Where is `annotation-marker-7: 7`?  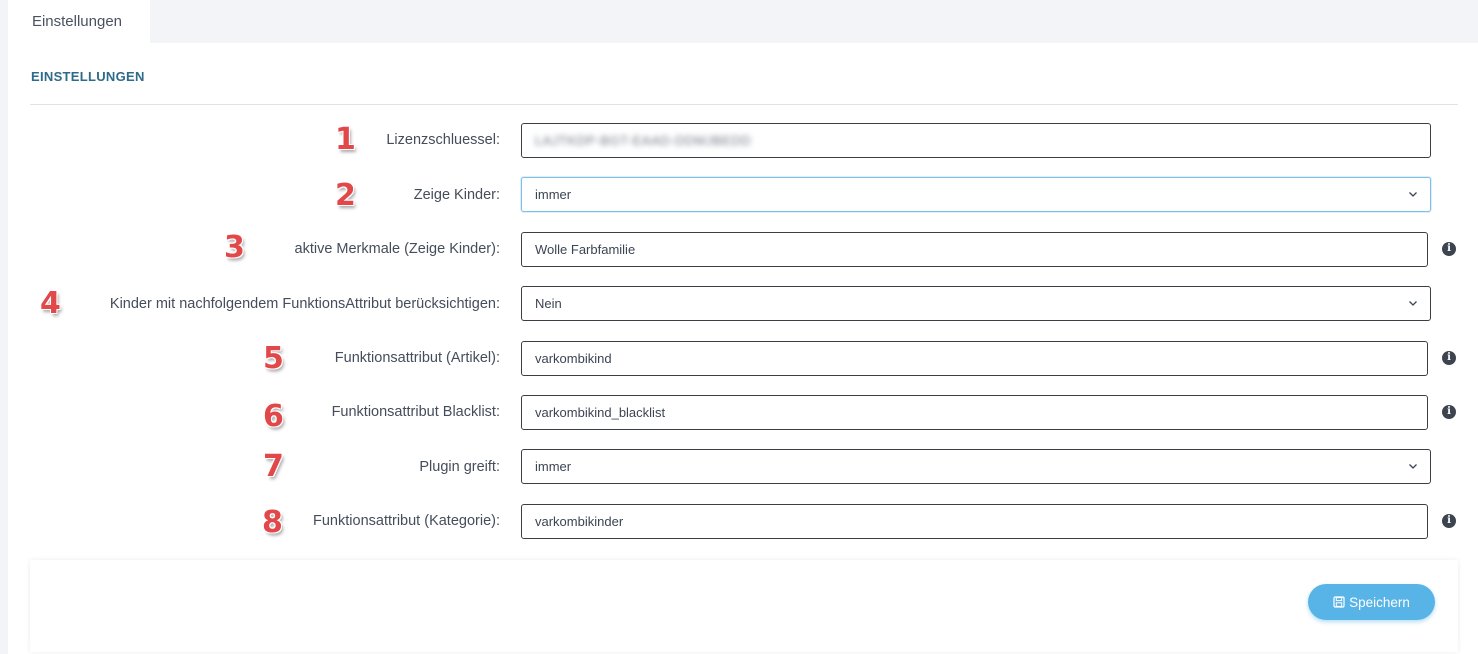 annotation-marker-7: 7 is located at coordinates (273, 466).